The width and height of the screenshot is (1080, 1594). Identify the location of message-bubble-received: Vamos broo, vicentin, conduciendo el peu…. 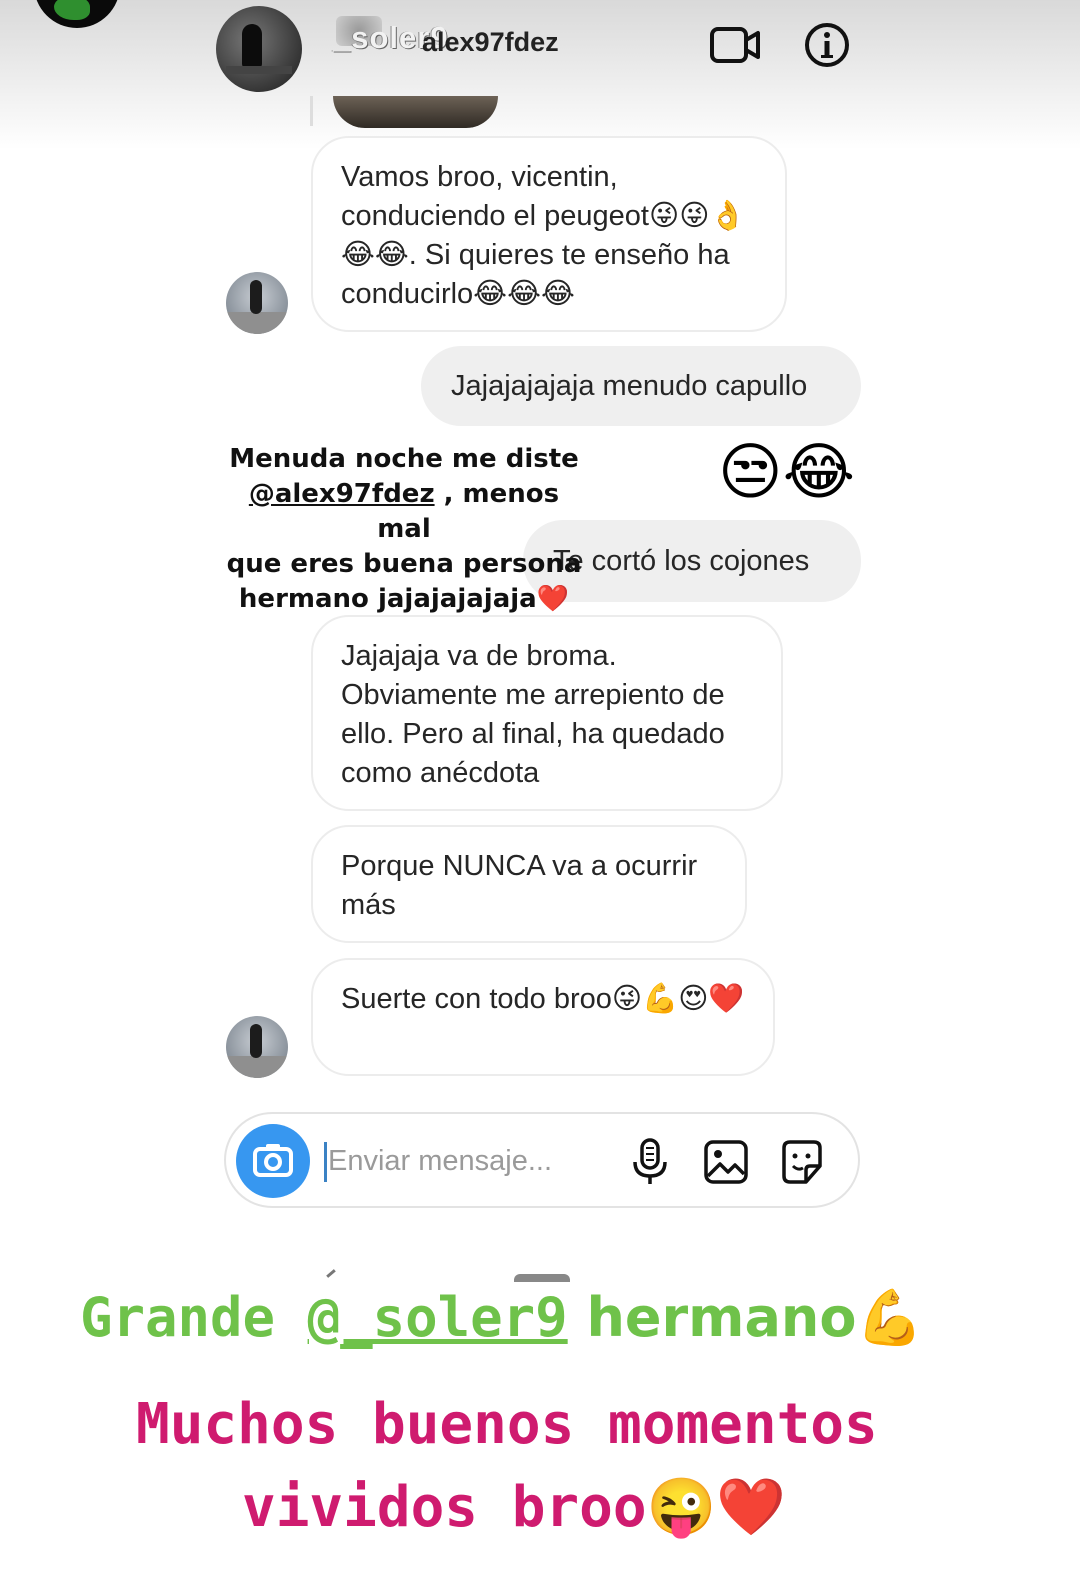
(549, 234).